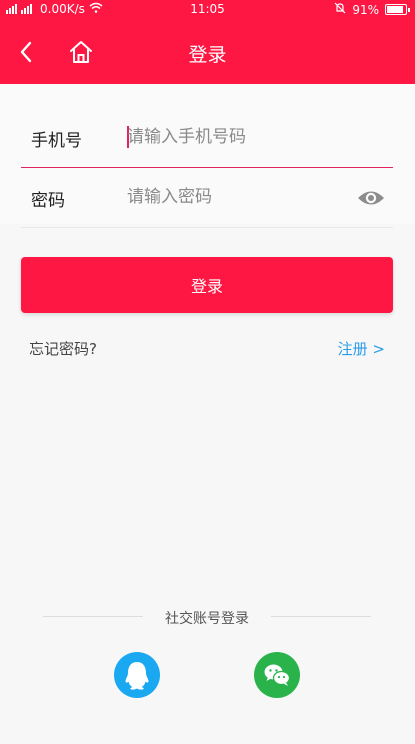 The width and height of the screenshot is (415, 744). What do you see at coordinates (48, 201) in the screenshot?
I see `password-label: 密码` at bounding box center [48, 201].